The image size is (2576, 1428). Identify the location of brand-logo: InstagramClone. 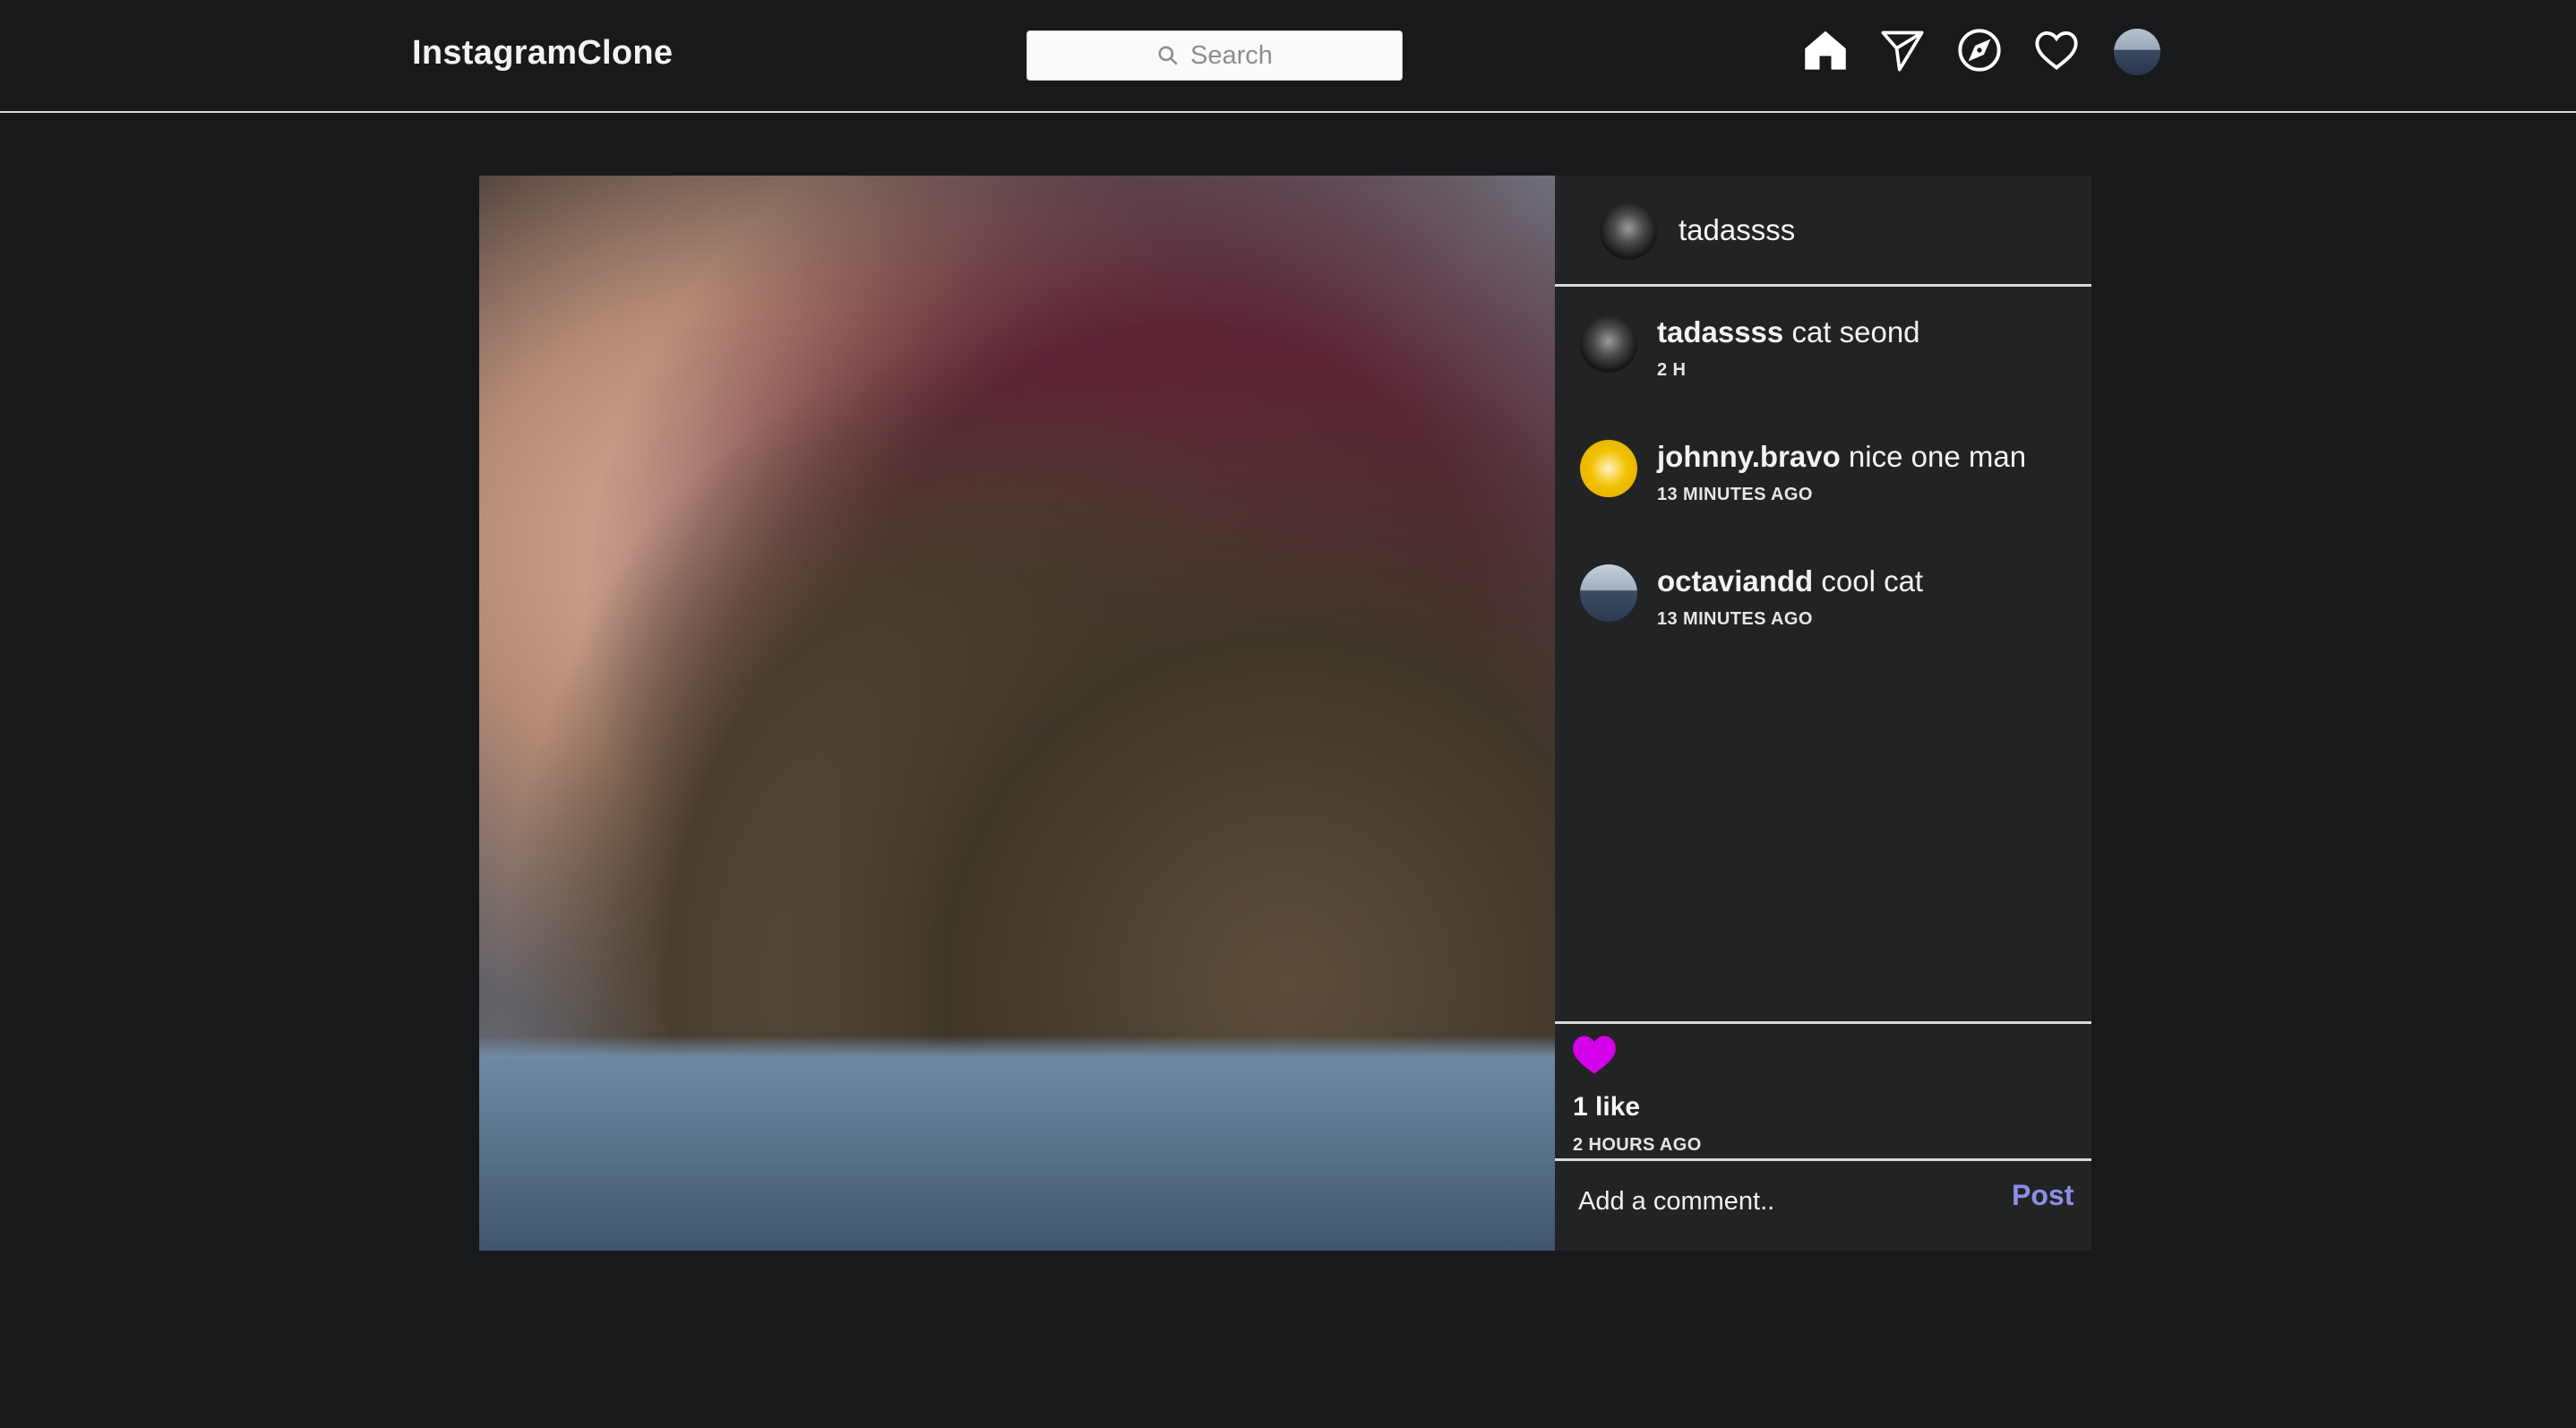
(542, 53).